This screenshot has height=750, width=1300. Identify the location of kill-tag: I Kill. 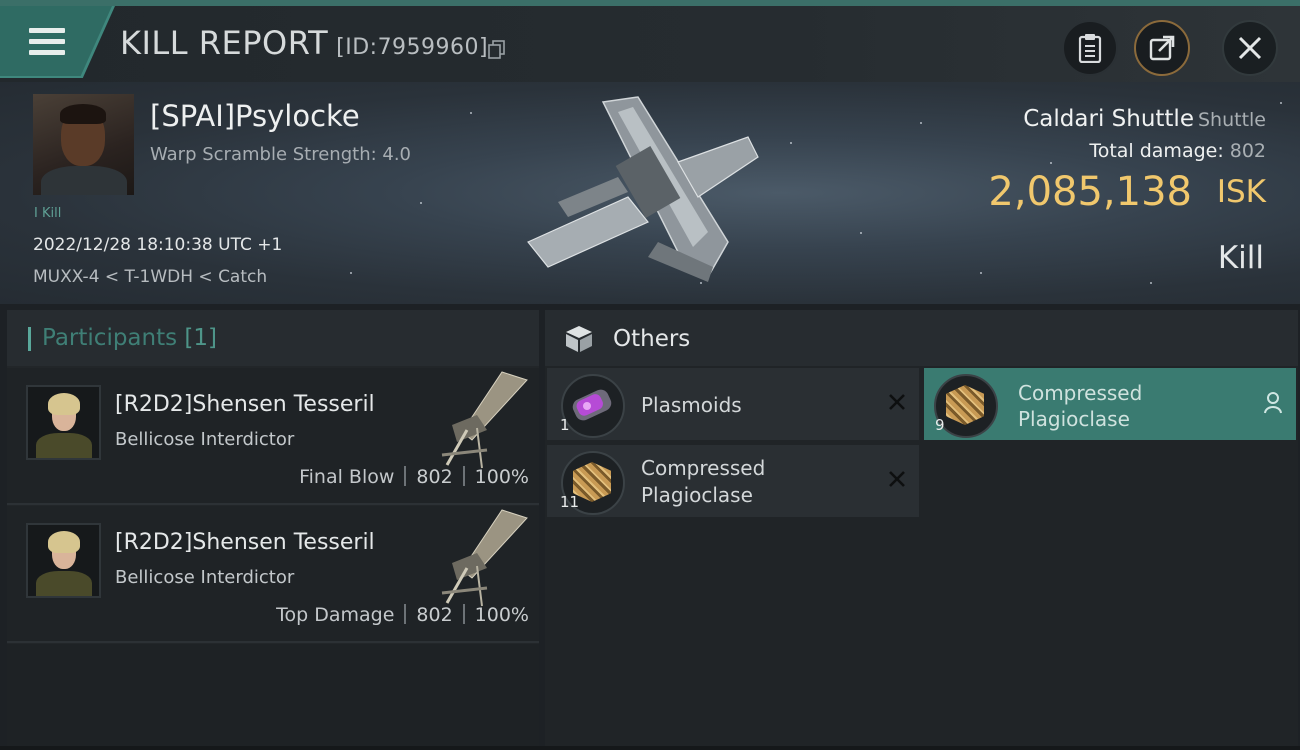
(48, 213).